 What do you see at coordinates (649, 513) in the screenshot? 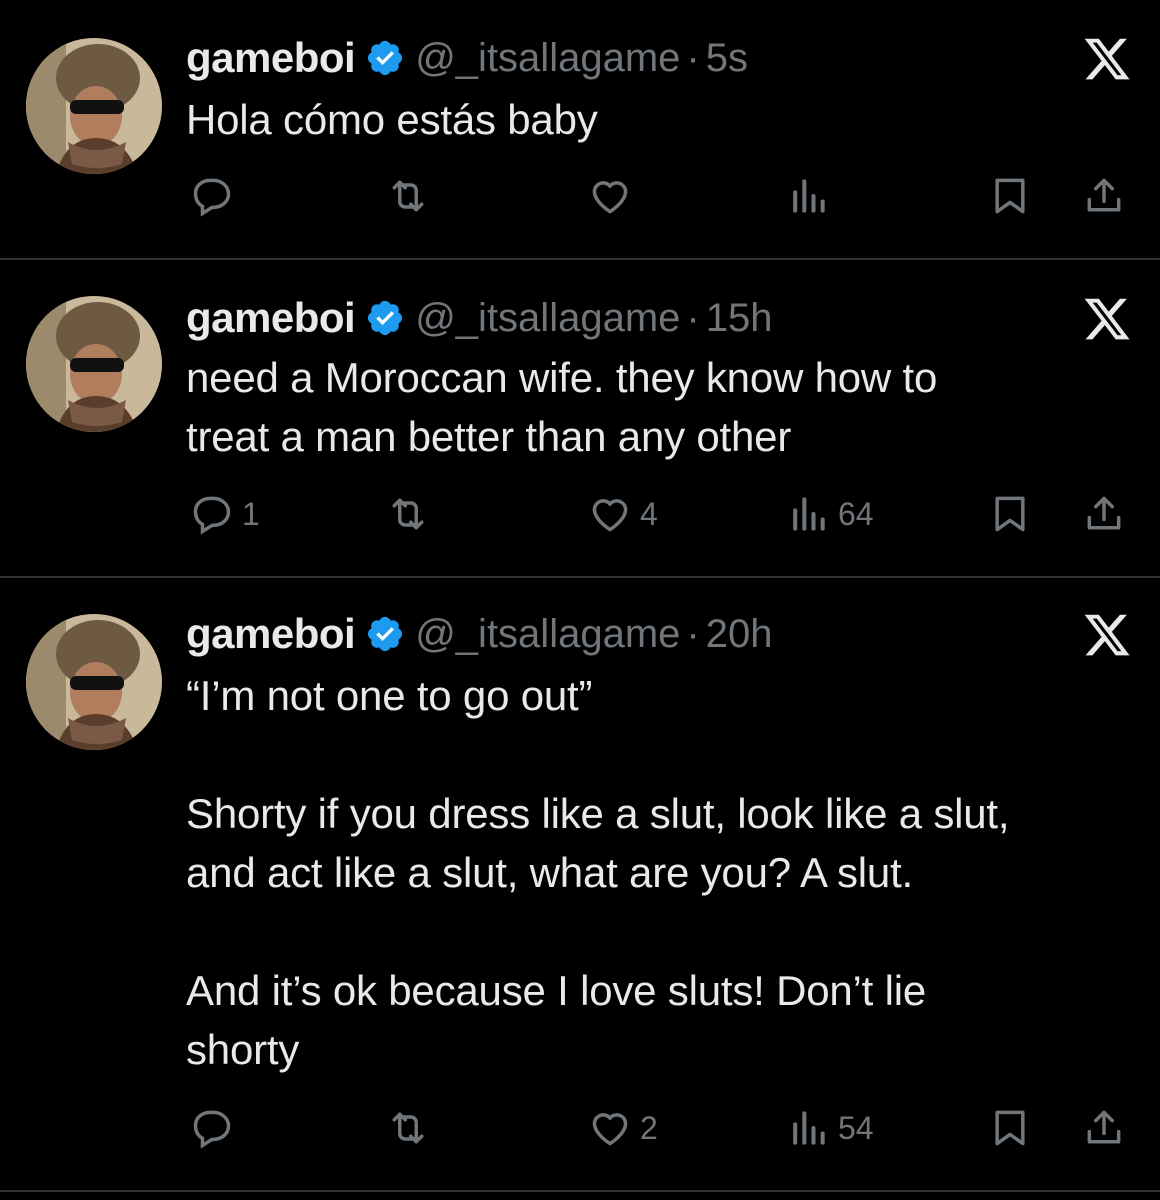
I see `like-count: 4` at bounding box center [649, 513].